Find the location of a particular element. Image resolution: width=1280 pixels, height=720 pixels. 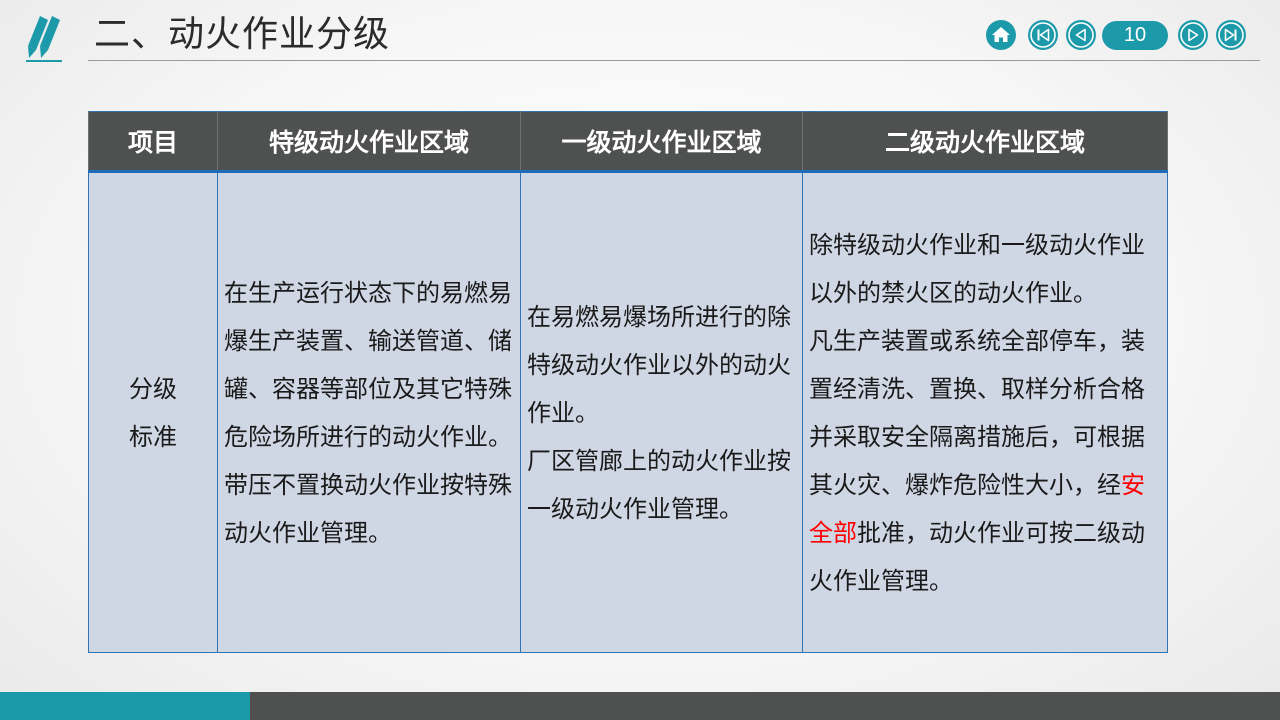

cell-paragraph: 在易燃易爆场所进行的除特级动火作业以外的动火作业。 is located at coordinates (659, 364).